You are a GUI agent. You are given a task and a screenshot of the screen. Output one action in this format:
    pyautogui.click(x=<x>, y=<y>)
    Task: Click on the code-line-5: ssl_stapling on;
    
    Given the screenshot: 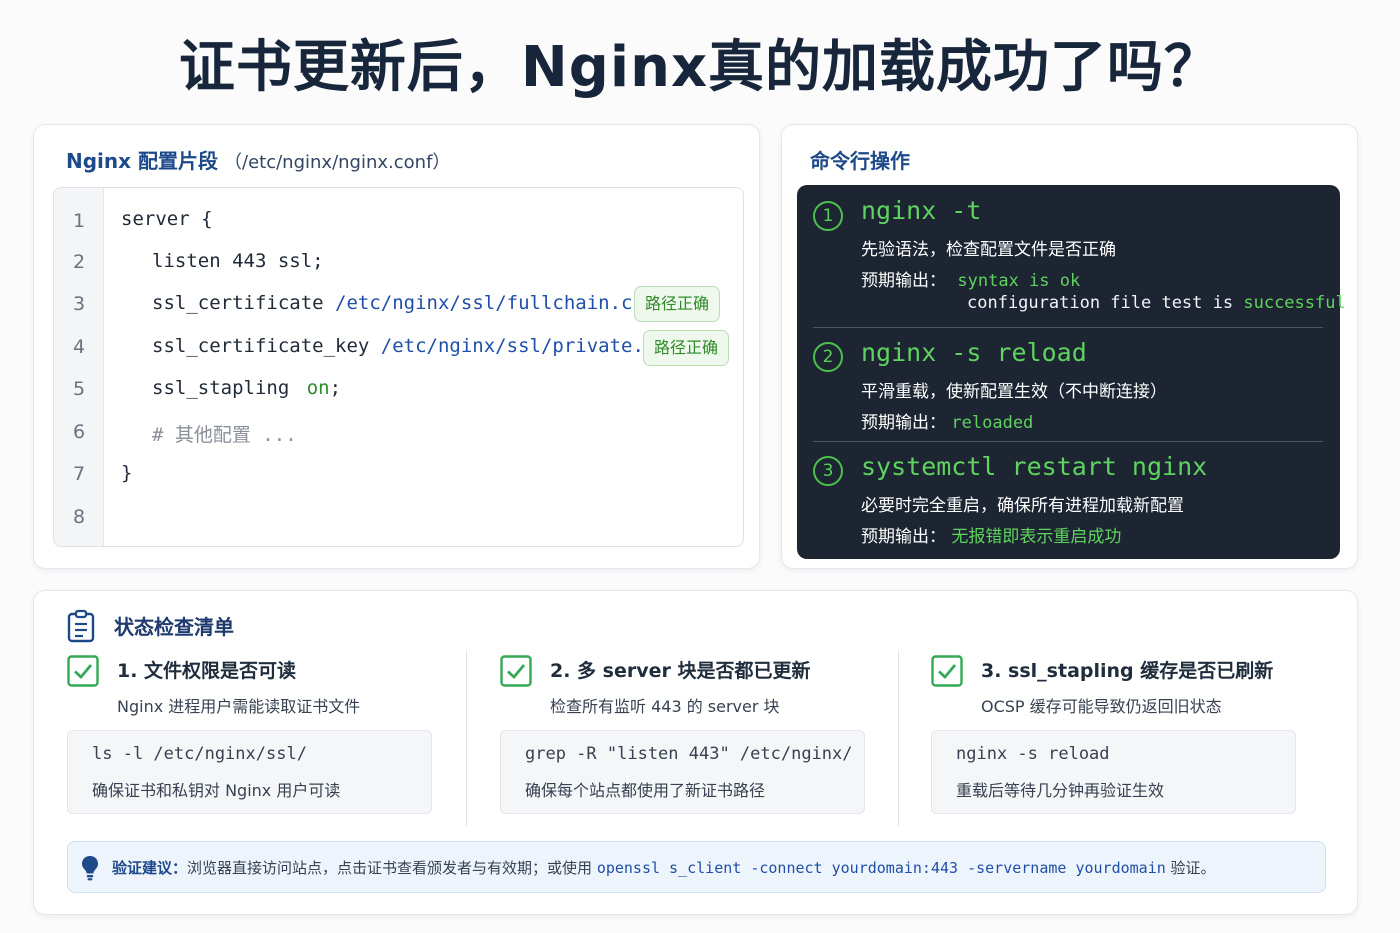 What is the action you would take?
    pyautogui.click(x=246, y=388)
    